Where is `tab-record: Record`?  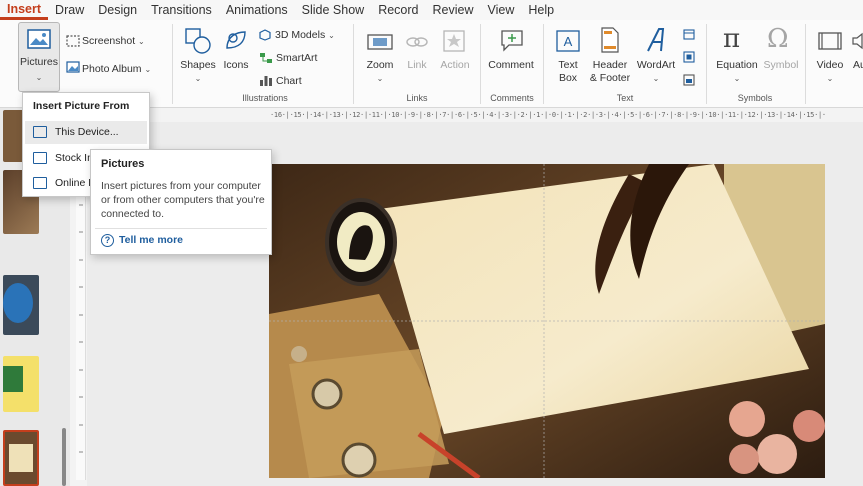 tab-record: Record is located at coordinates (398, 10).